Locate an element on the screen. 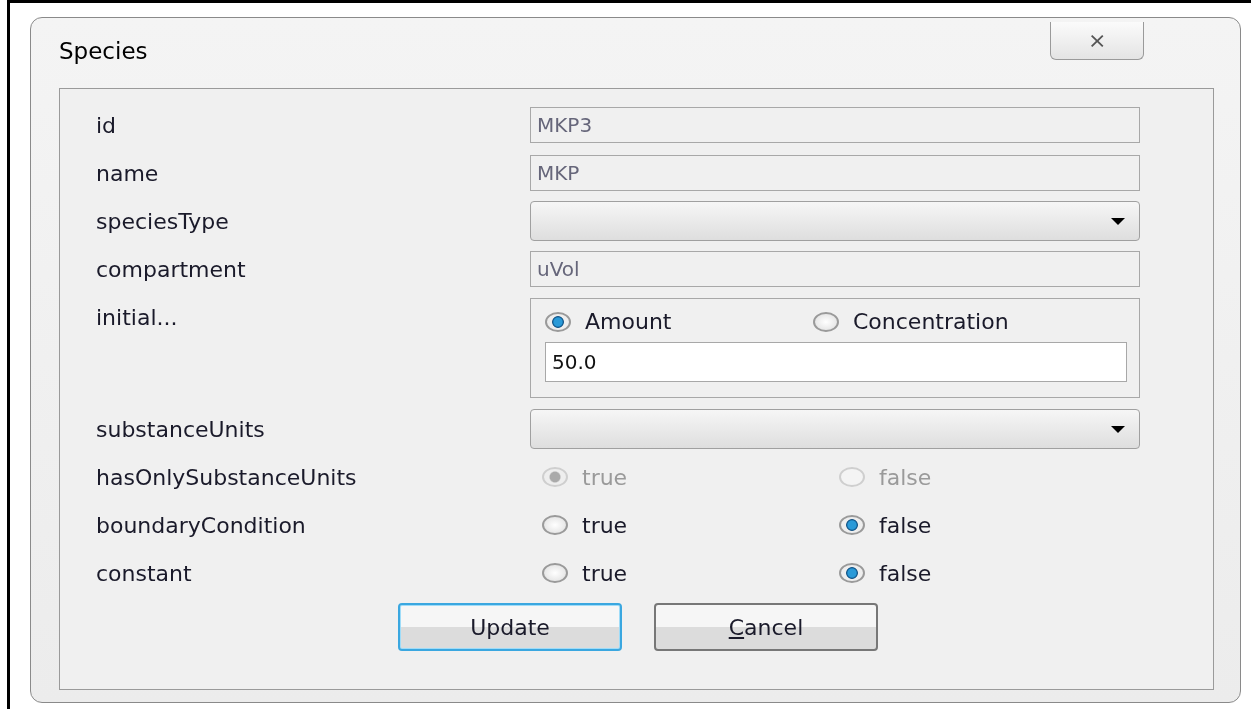 The height and width of the screenshot is (712, 1251). field-label: name is located at coordinates (128, 173).